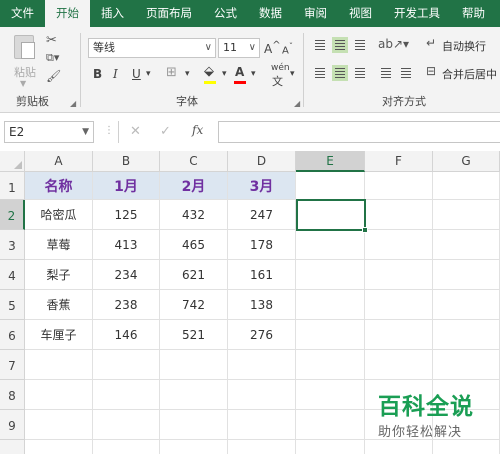  What do you see at coordinates (126, 215) in the screenshot?
I see `table-cell: 125` at bounding box center [126, 215].